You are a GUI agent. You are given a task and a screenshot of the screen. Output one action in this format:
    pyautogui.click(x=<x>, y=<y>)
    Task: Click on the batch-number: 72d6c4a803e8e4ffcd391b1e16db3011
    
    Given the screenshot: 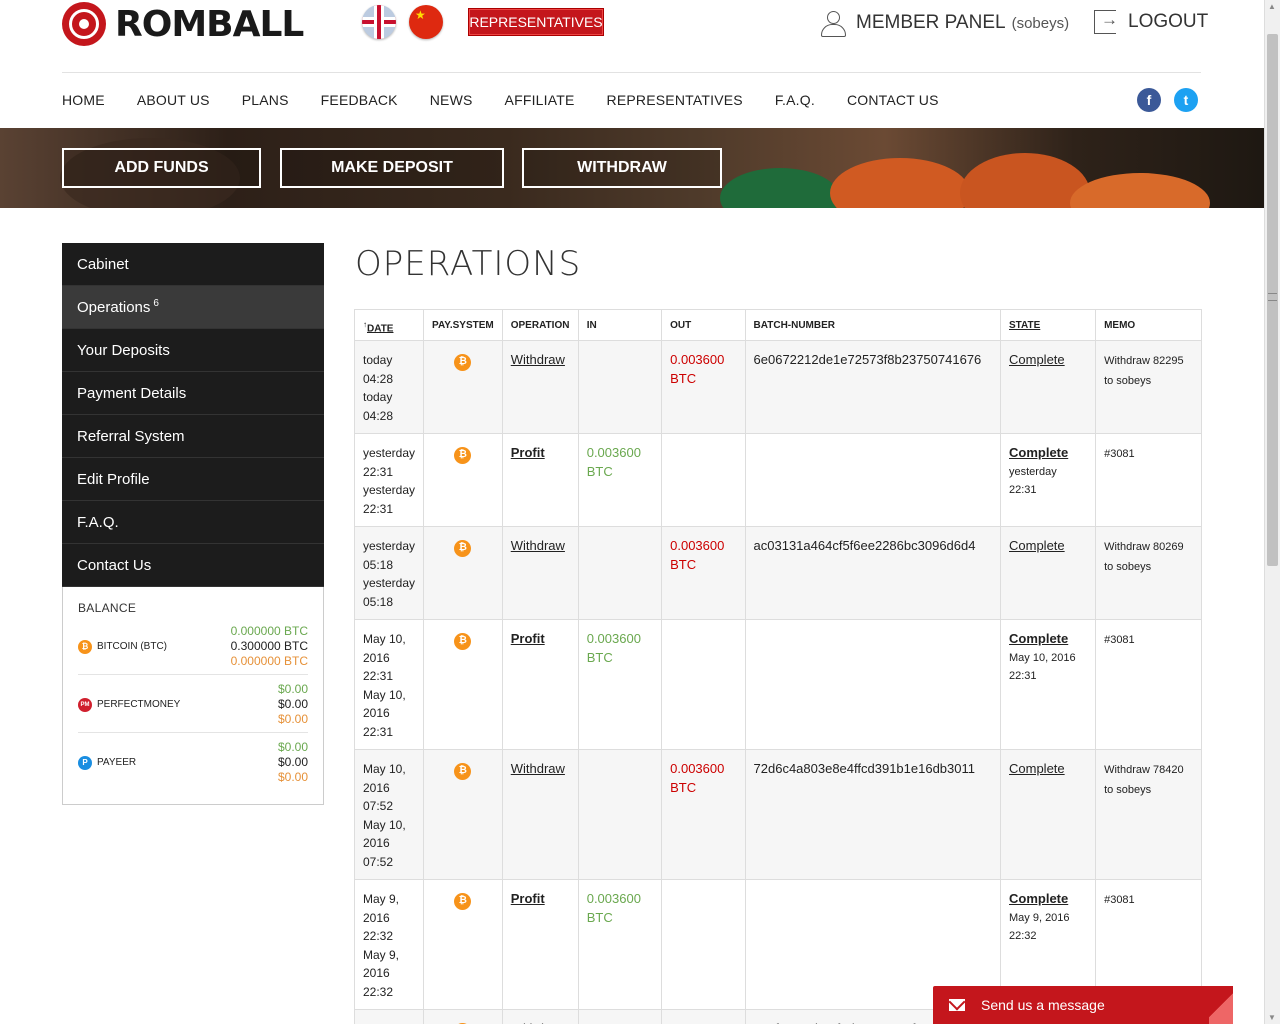 What is the action you would take?
    pyautogui.click(x=864, y=768)
    